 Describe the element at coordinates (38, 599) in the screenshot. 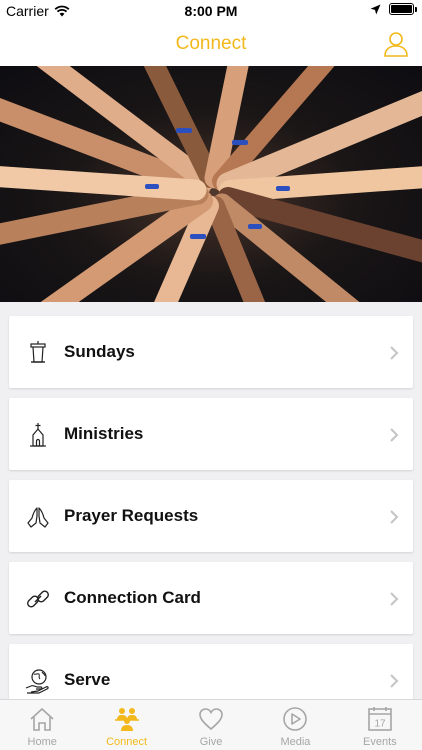

I see `link-icon` at that location.